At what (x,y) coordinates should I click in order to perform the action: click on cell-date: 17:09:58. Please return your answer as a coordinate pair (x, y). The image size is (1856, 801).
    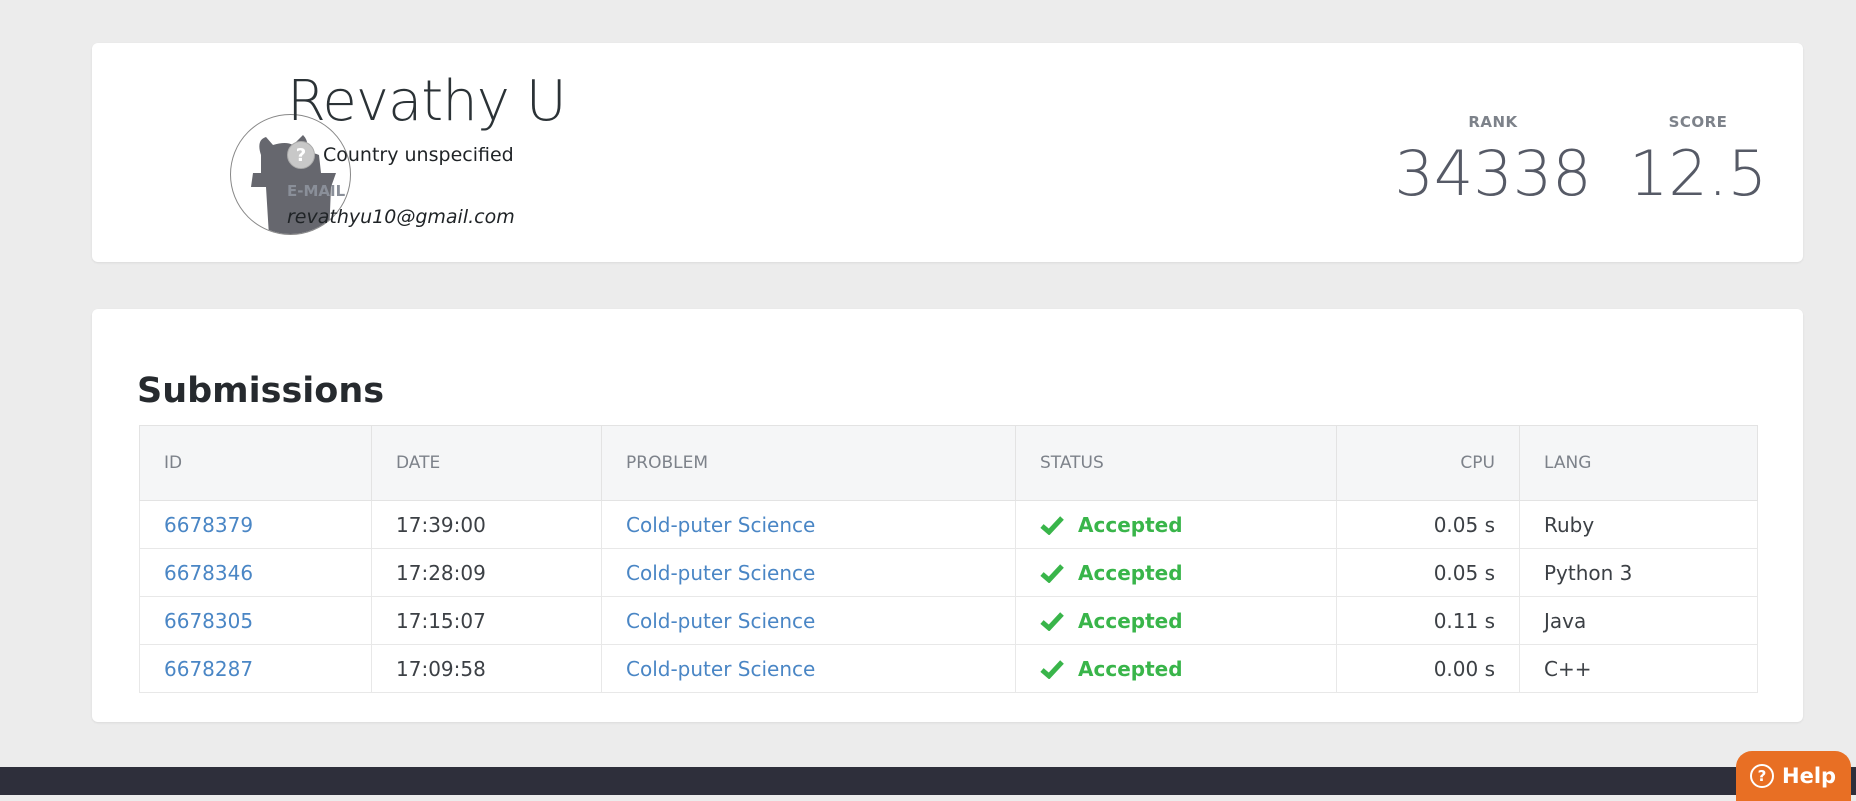
    Looking at the image, I should click on (486, 668).